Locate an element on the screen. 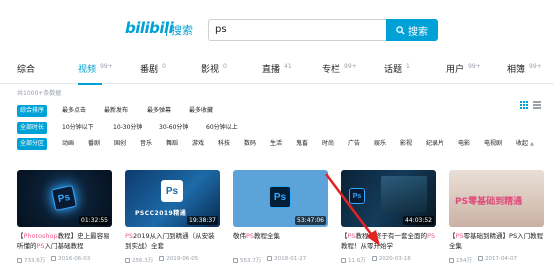  tab-live: 直播 41 is located at coordinates (277, 68).